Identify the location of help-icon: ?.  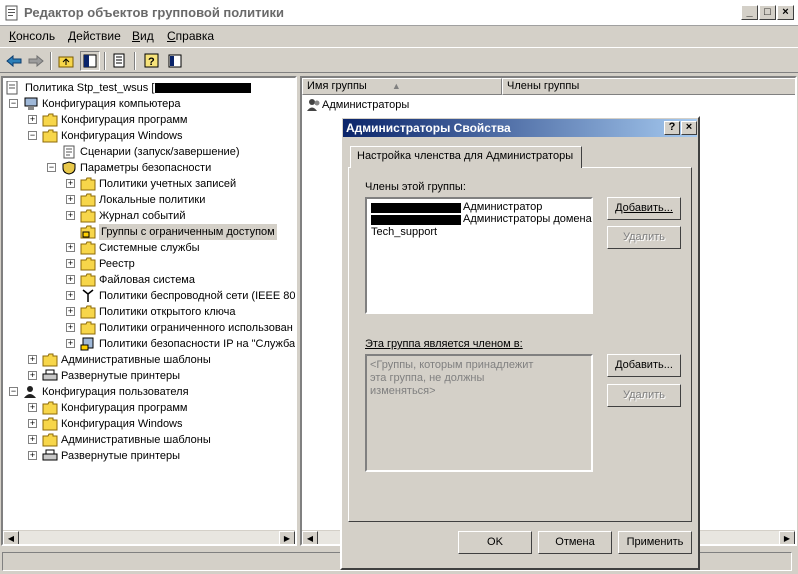
(152, 61).